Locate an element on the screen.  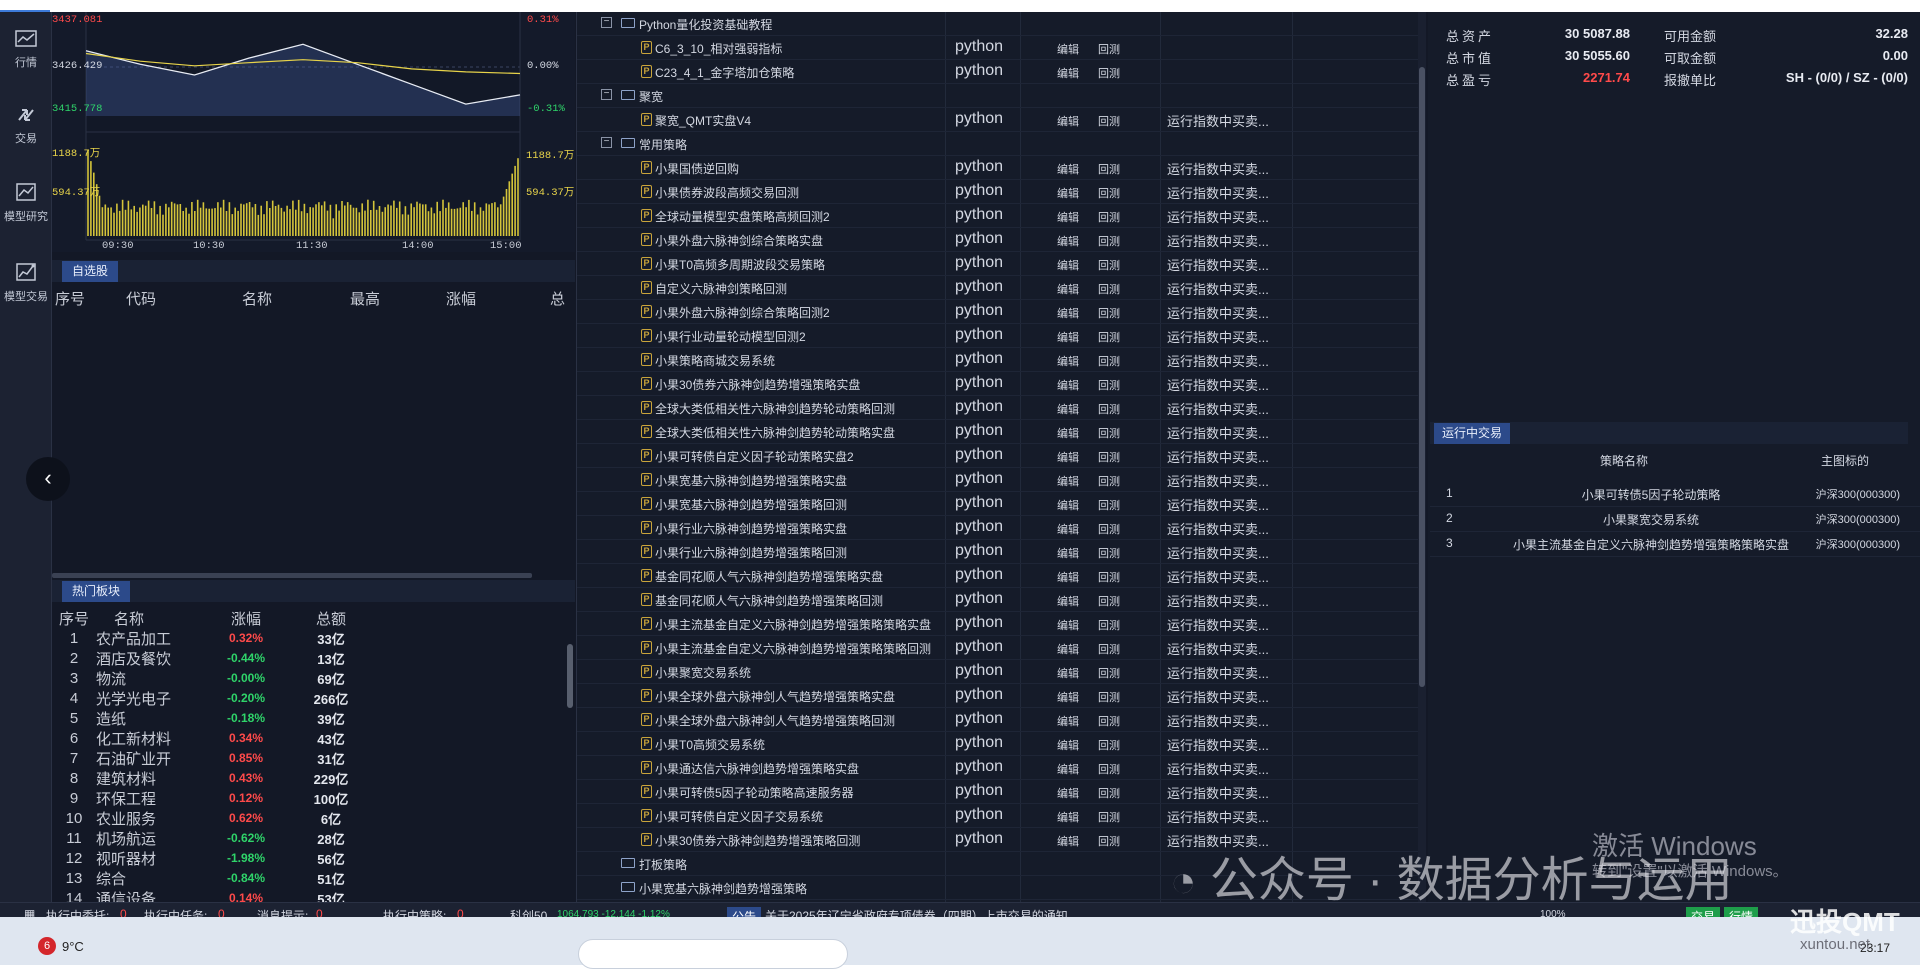
tab-watchlist: 自选股 is located at coordinates (90, 271).